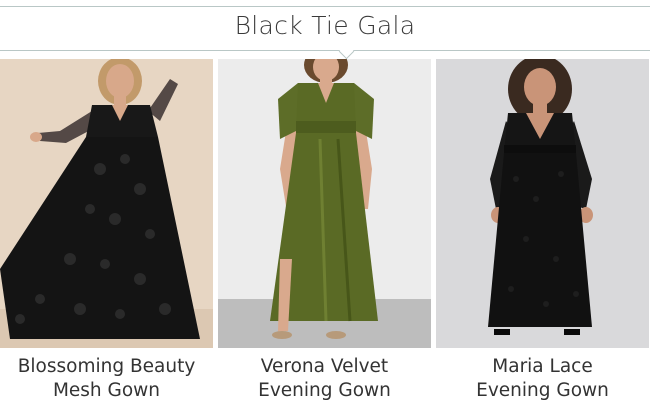 The image size is (650, 407). Describe the element at coordinates (325, 25) in the screenshot. I see `section-title: Black Tie Gala` at that location.